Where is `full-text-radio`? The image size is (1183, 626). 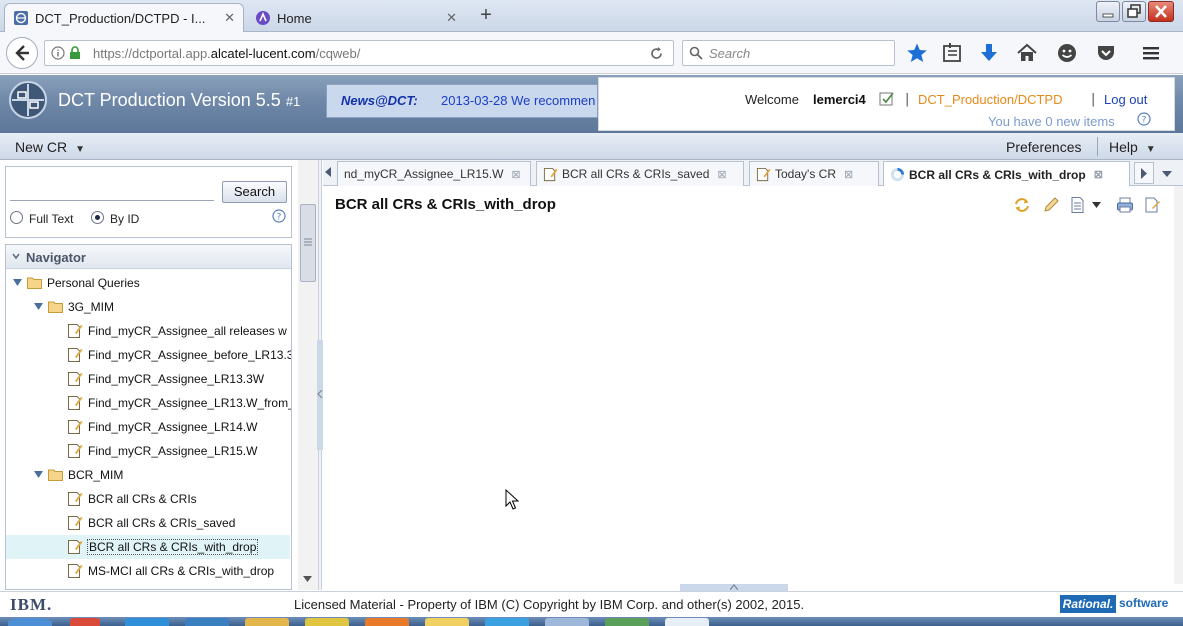
full-text-radio is located at coordinates (16, 217).